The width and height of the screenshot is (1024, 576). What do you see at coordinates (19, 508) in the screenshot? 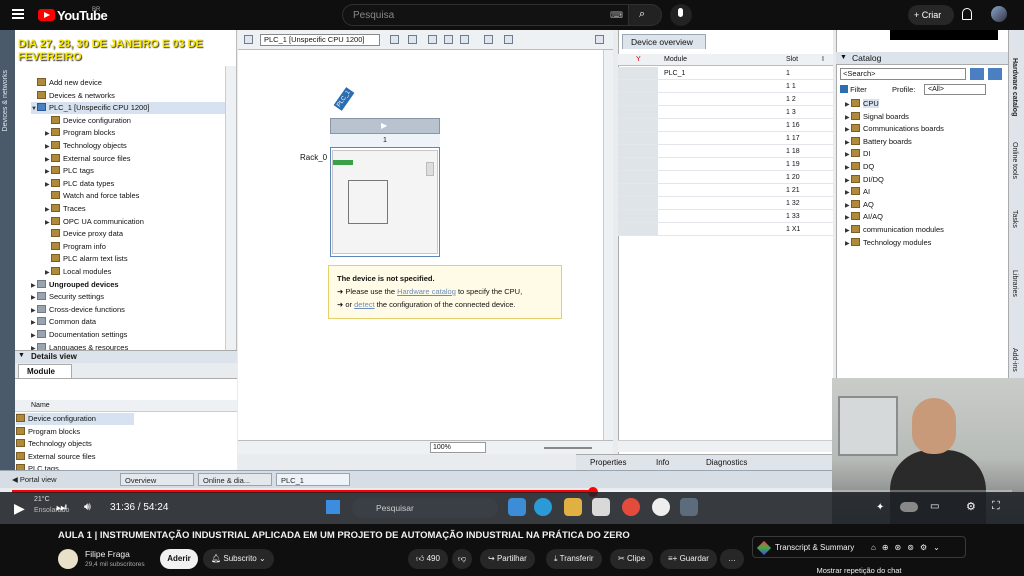
I see `play-icon: ▶` at bounding box center [19, 508].